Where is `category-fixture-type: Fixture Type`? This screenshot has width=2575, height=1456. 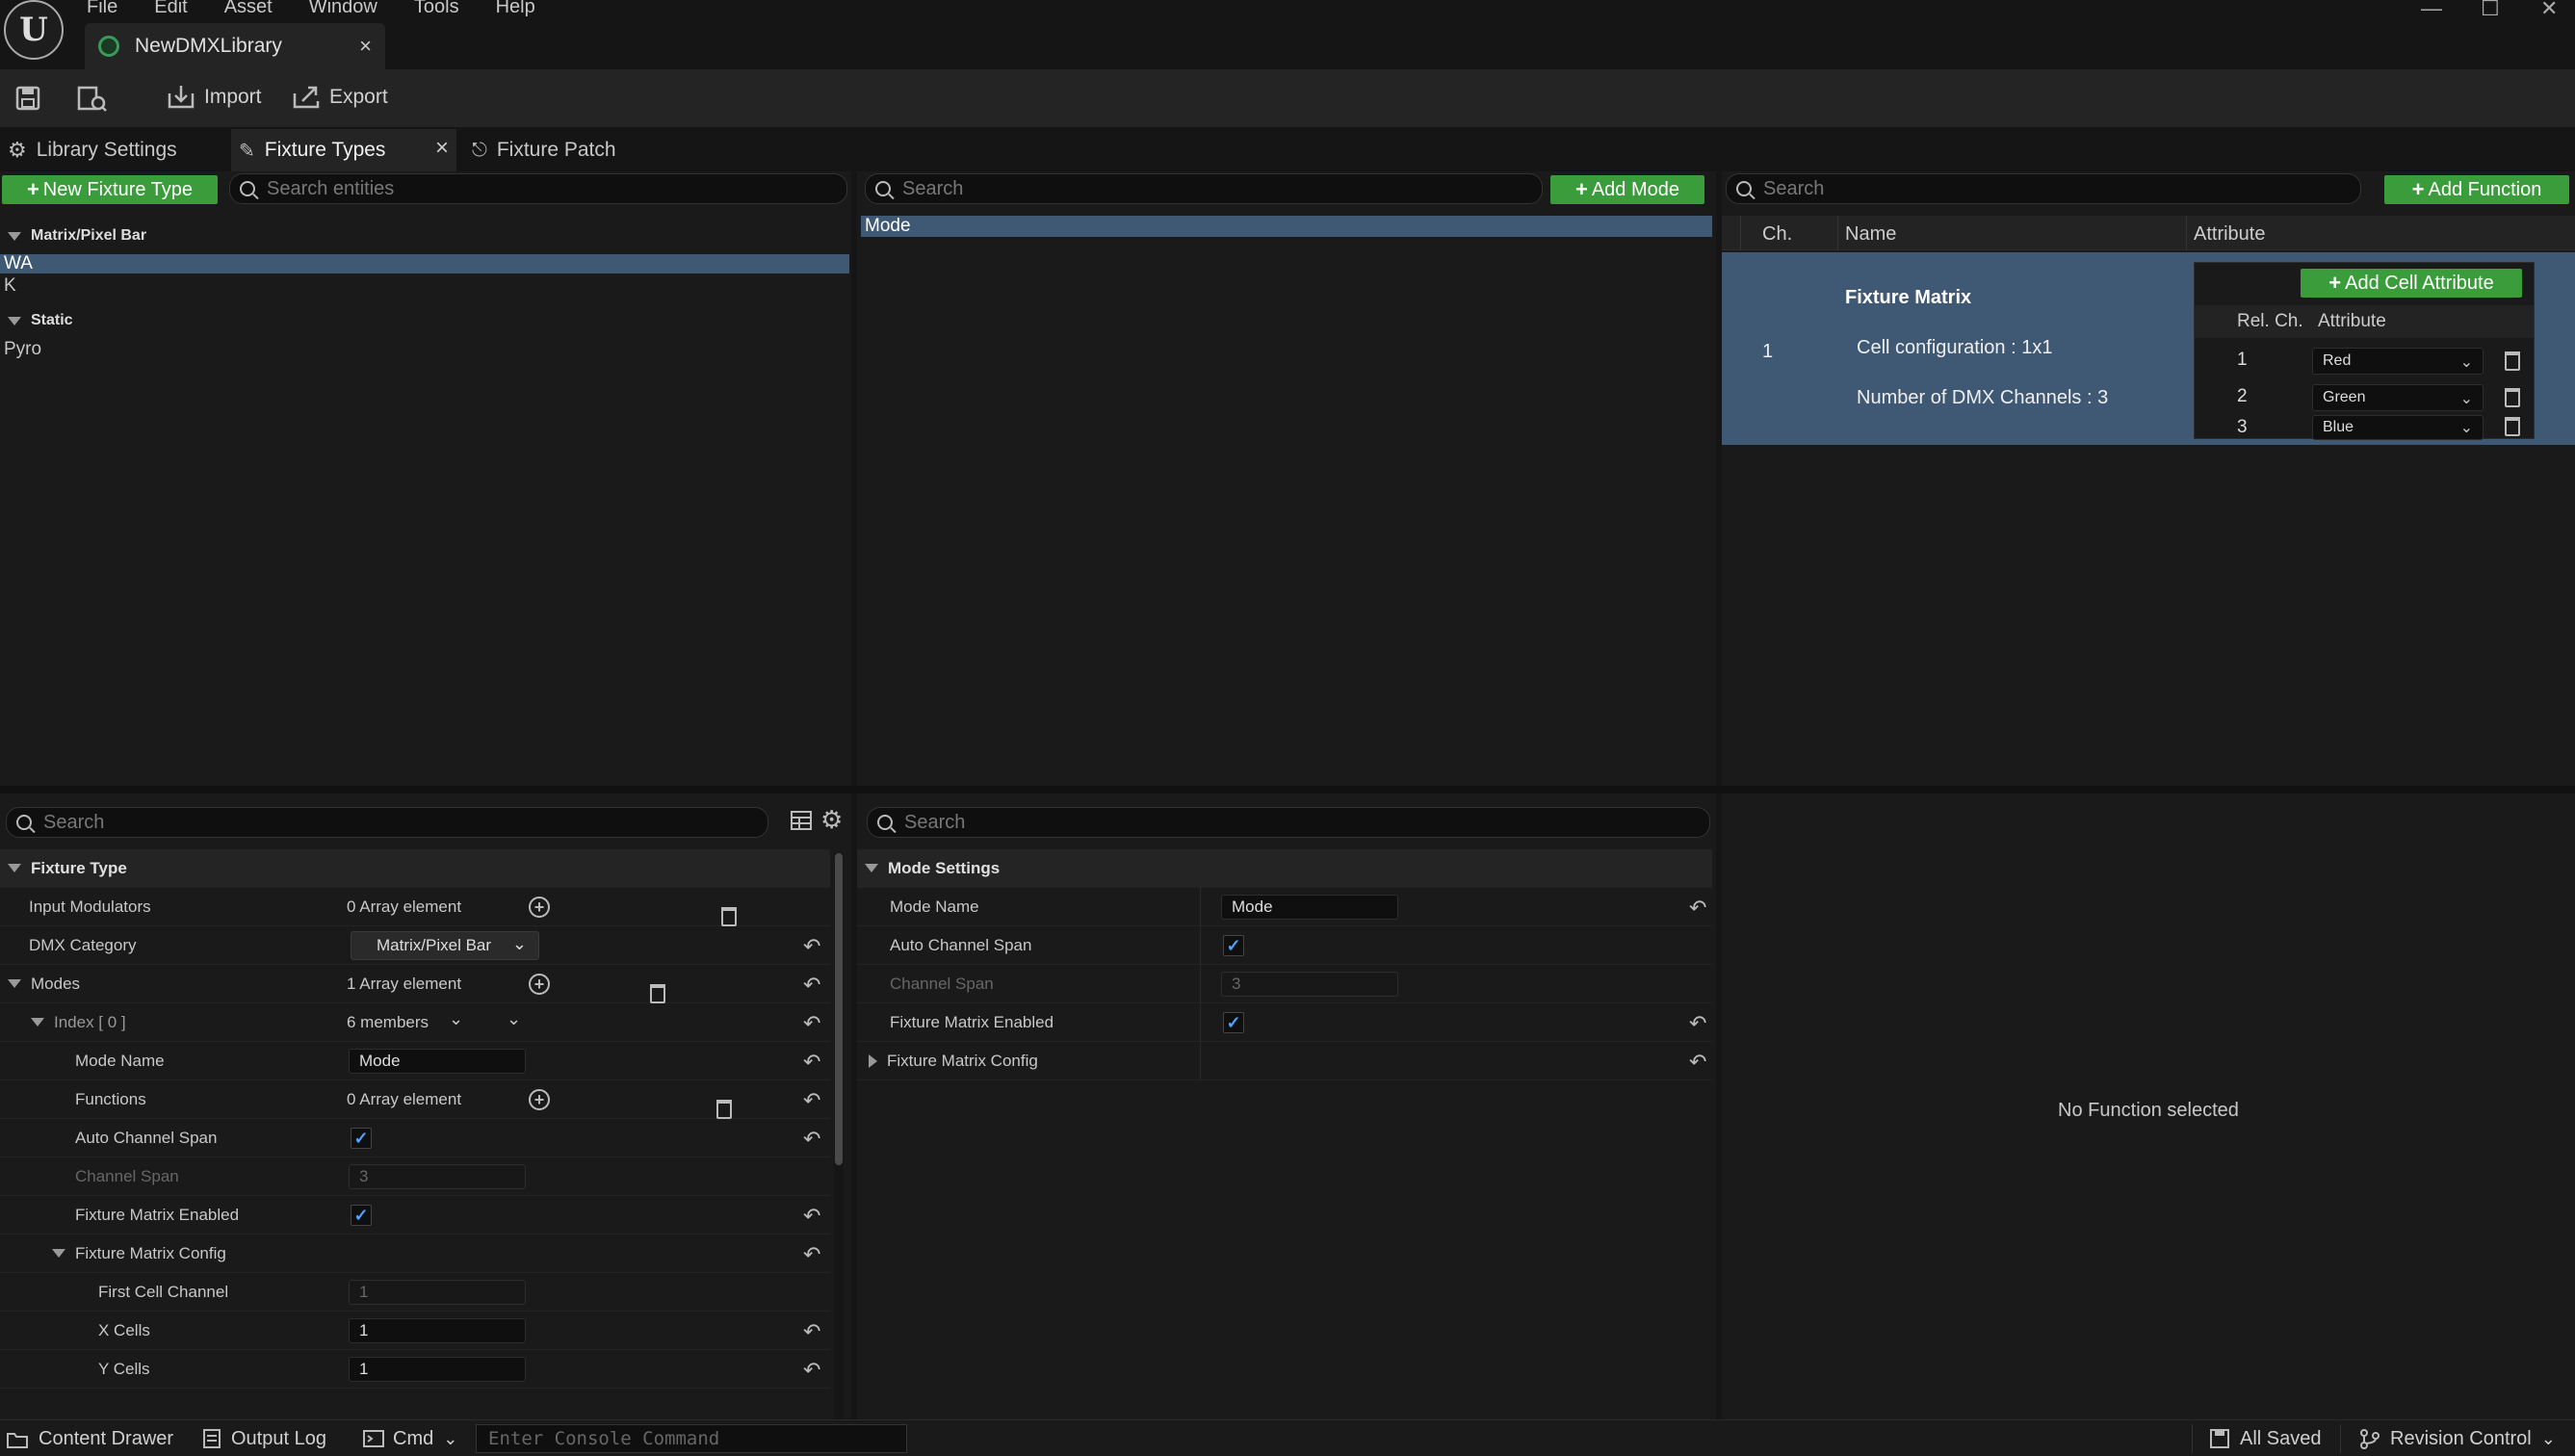 category-fixture-type: Fixture Type is located at coordinates (415, 868).